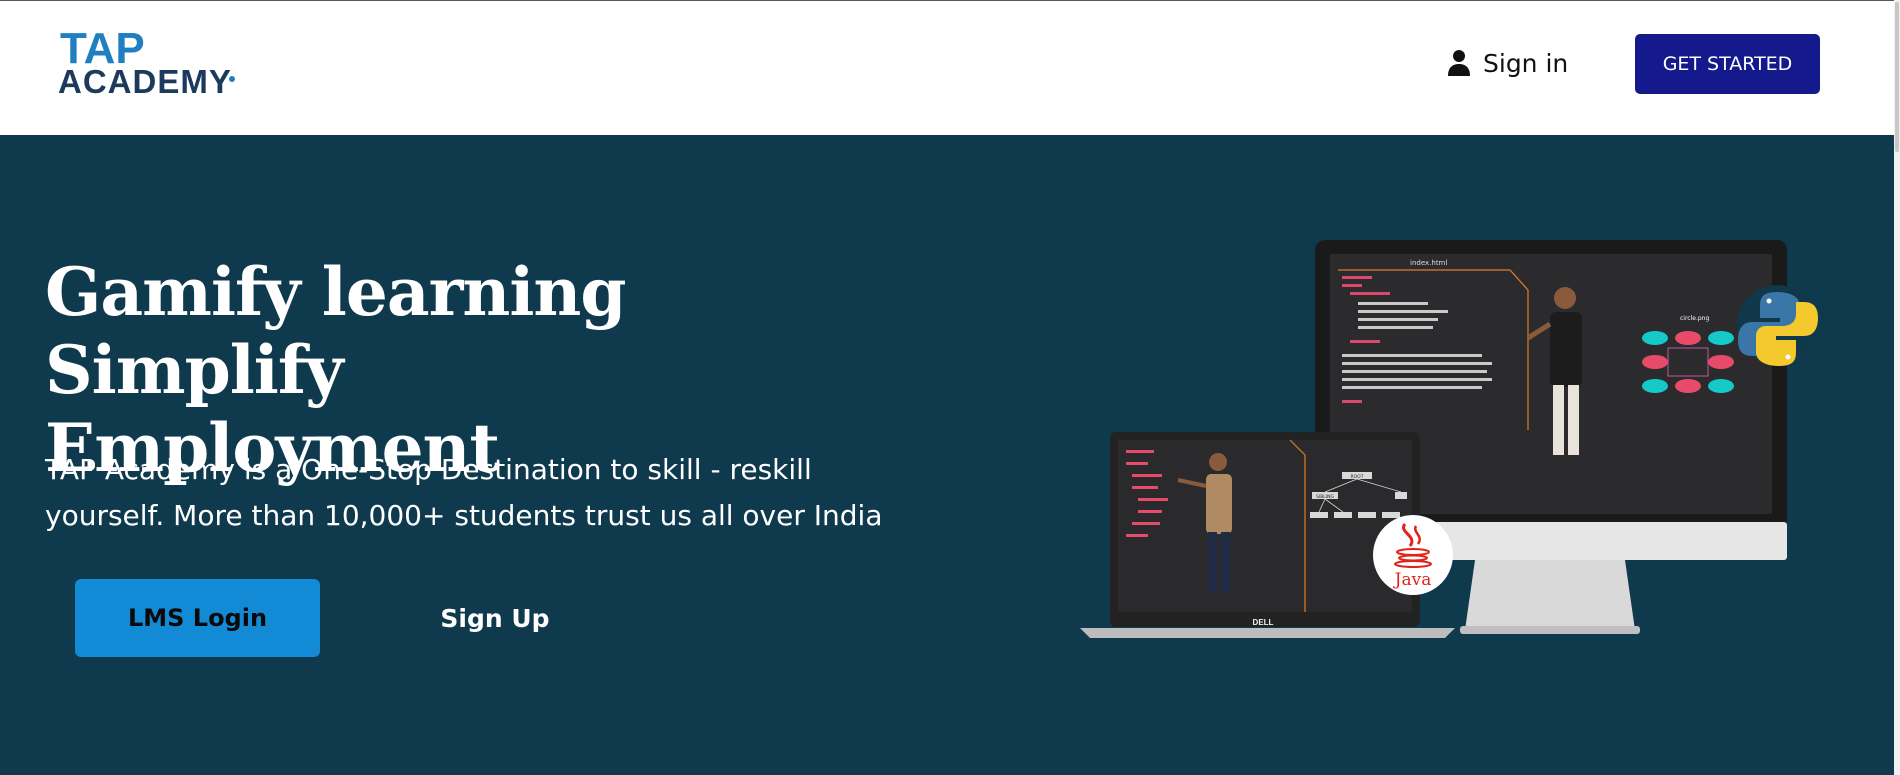 This screenshot has height=775, width=1900. I want to click on laptop: DELL ROOT SIBLING Java, so click(1267, 535).